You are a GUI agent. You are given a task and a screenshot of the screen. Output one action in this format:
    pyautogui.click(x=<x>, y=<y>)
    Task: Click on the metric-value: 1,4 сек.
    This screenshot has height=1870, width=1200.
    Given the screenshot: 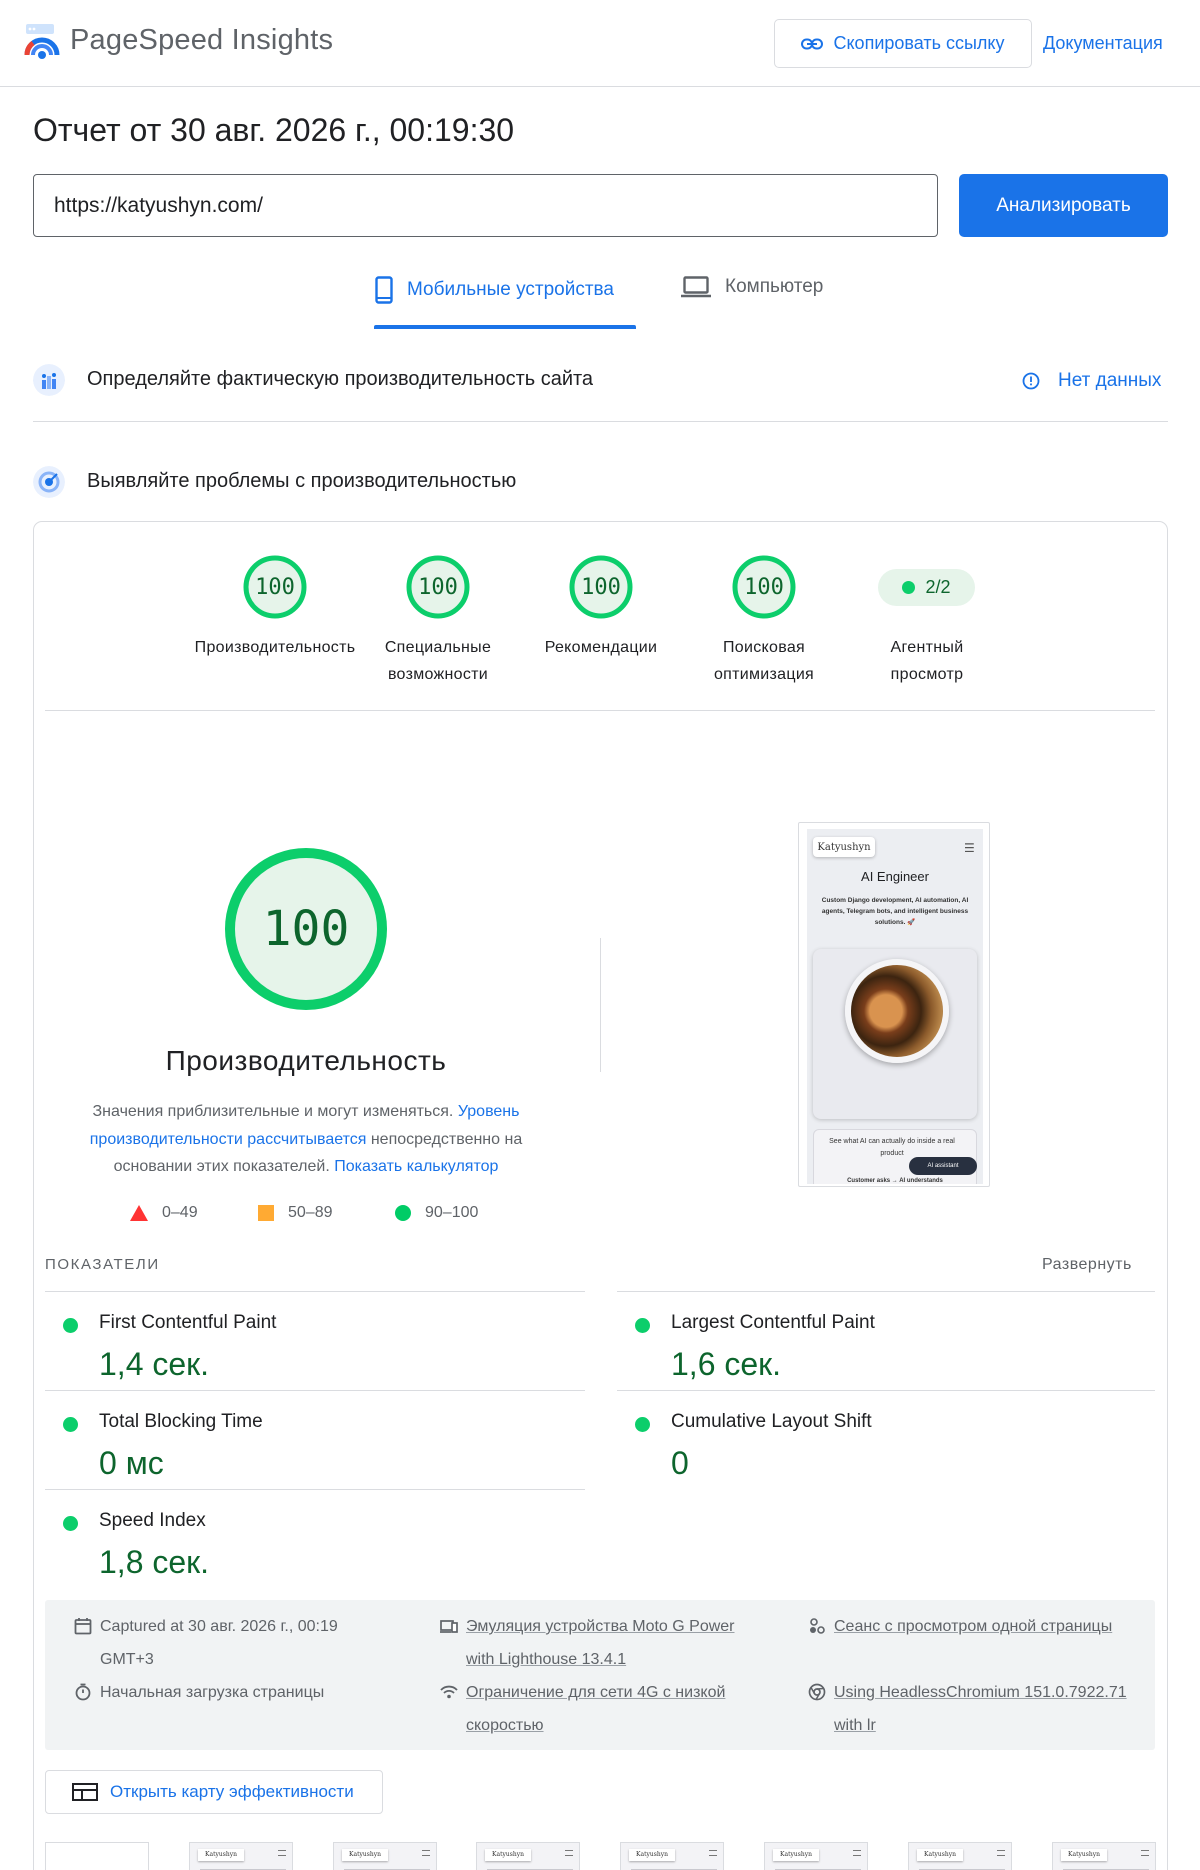 What is the action you would take?
    pyautogui.click(x=154, y=1364)
    